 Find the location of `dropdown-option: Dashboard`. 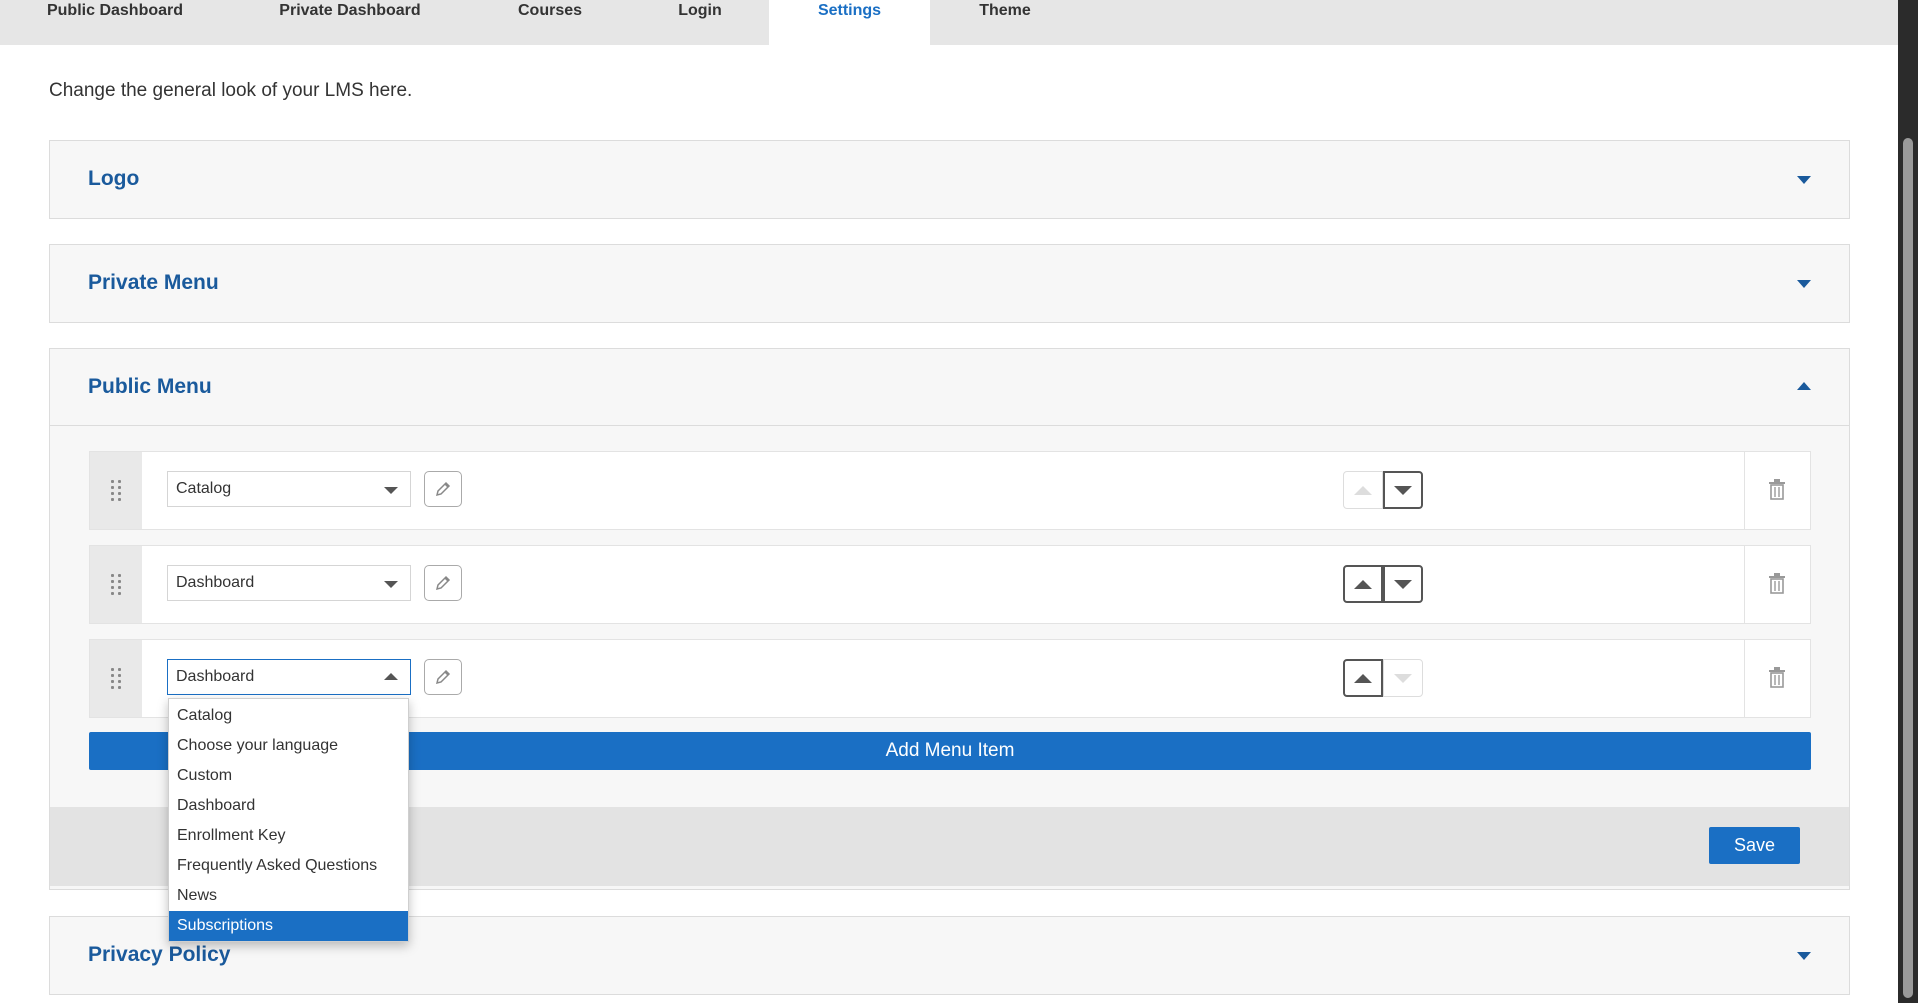

dropdown-option: Dashboard is located at coordinates (288, 806).